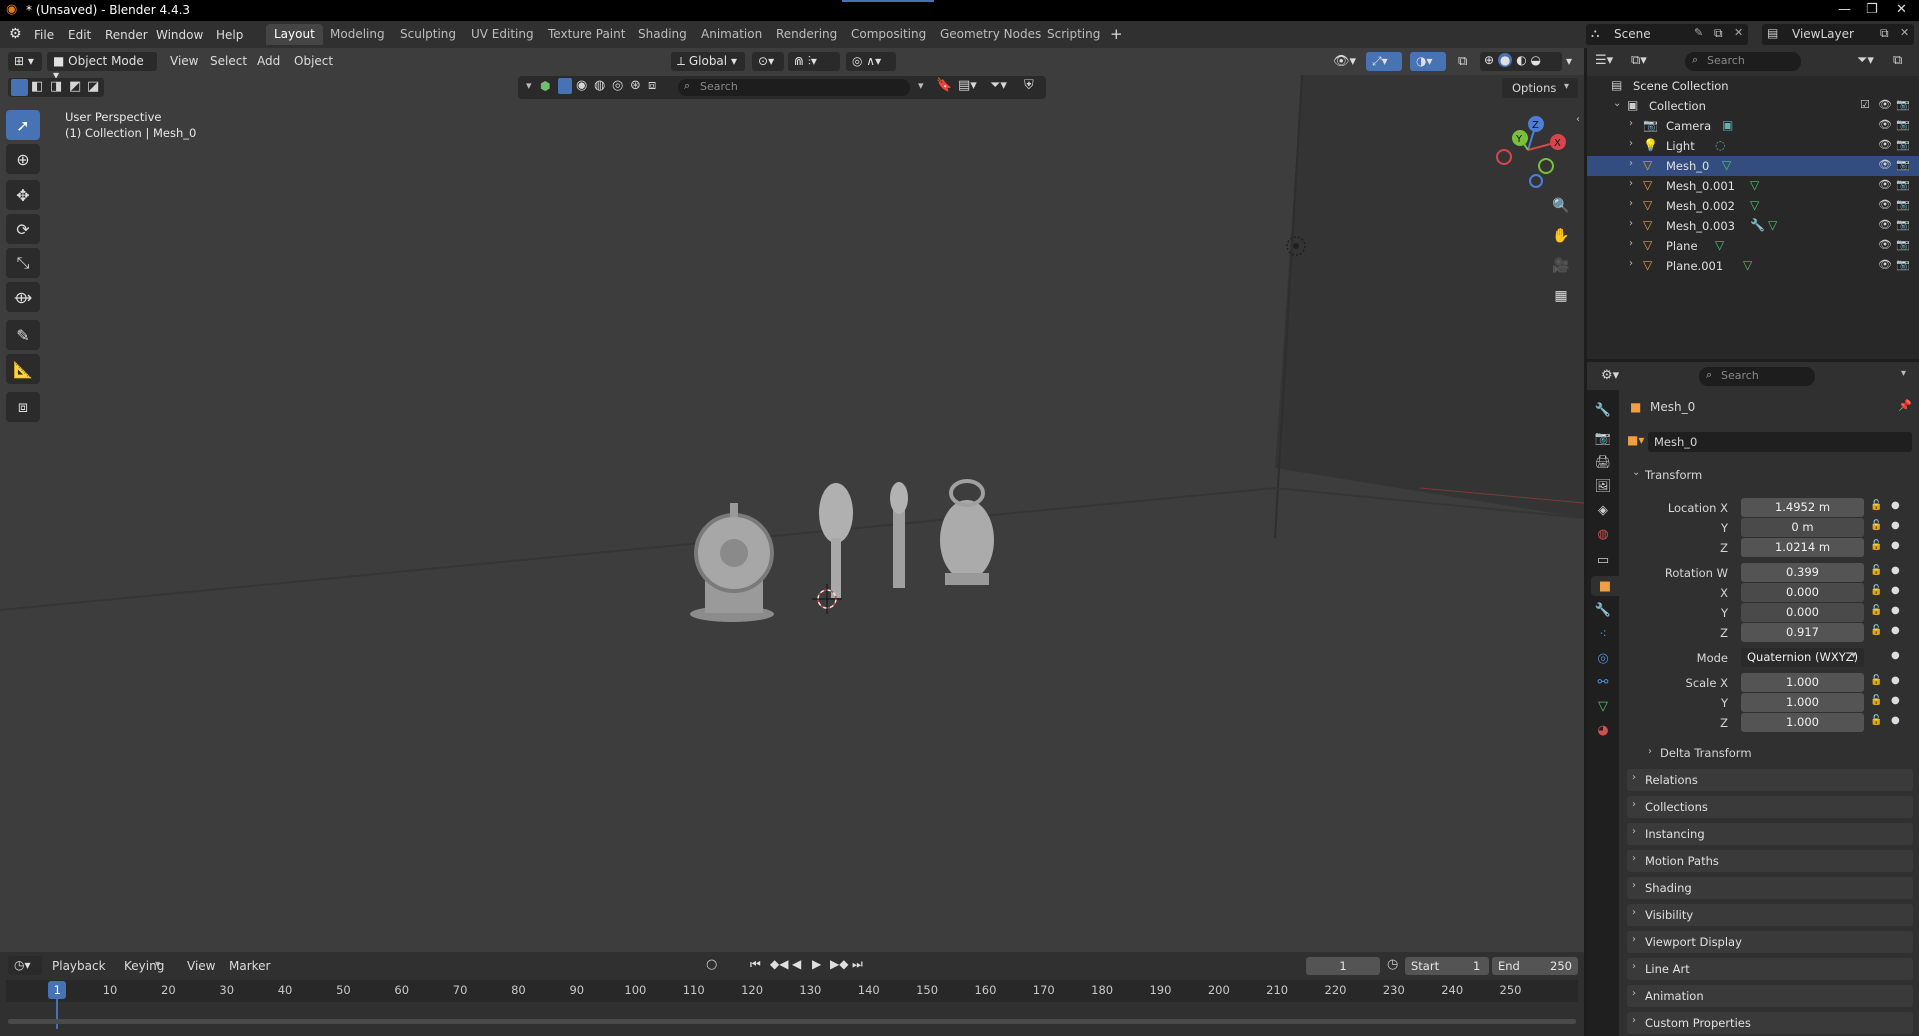 The height and width of the screenshot is (1036, 1919). What do you see at coordinates (1753, 246) in the screenshot?
I see `outliner-item-plane: › ▽ Plane ▽ 👁 📷` at bounding box center [1753, 246].